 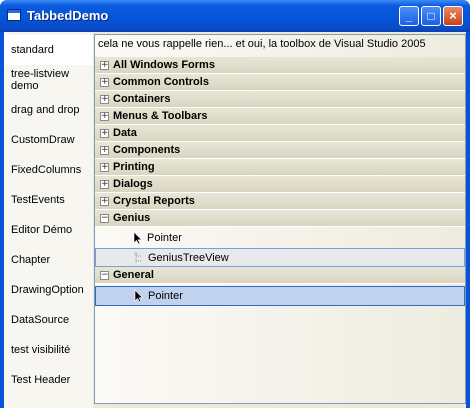 What do you see at coordinates (160, 116) in the screenshot?
I see `category-label: Menus & Toolbars` at bounding box center [160, 116].